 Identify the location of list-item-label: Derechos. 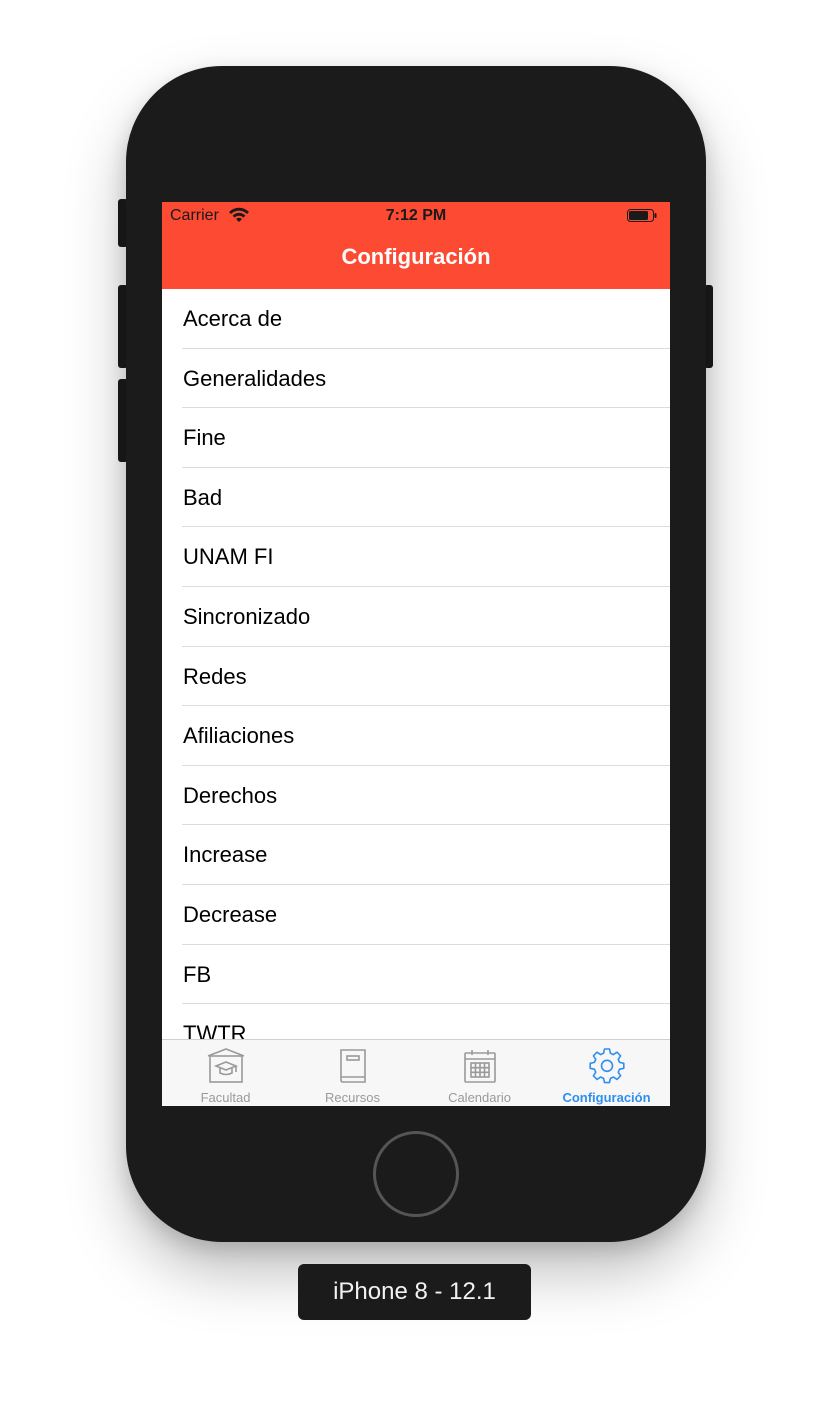
(230, 795).